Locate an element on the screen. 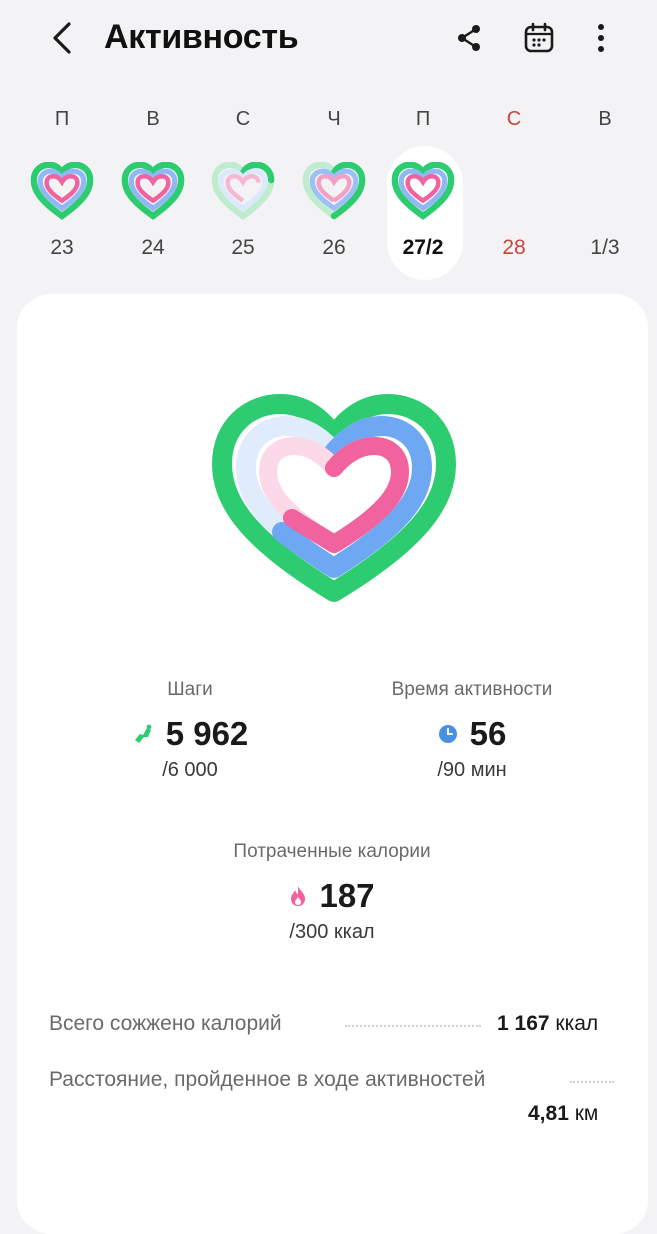 The width and height of the screenshot is (657, 1234). calories-label: Потраченные калории is located at coordinates (332, 851).